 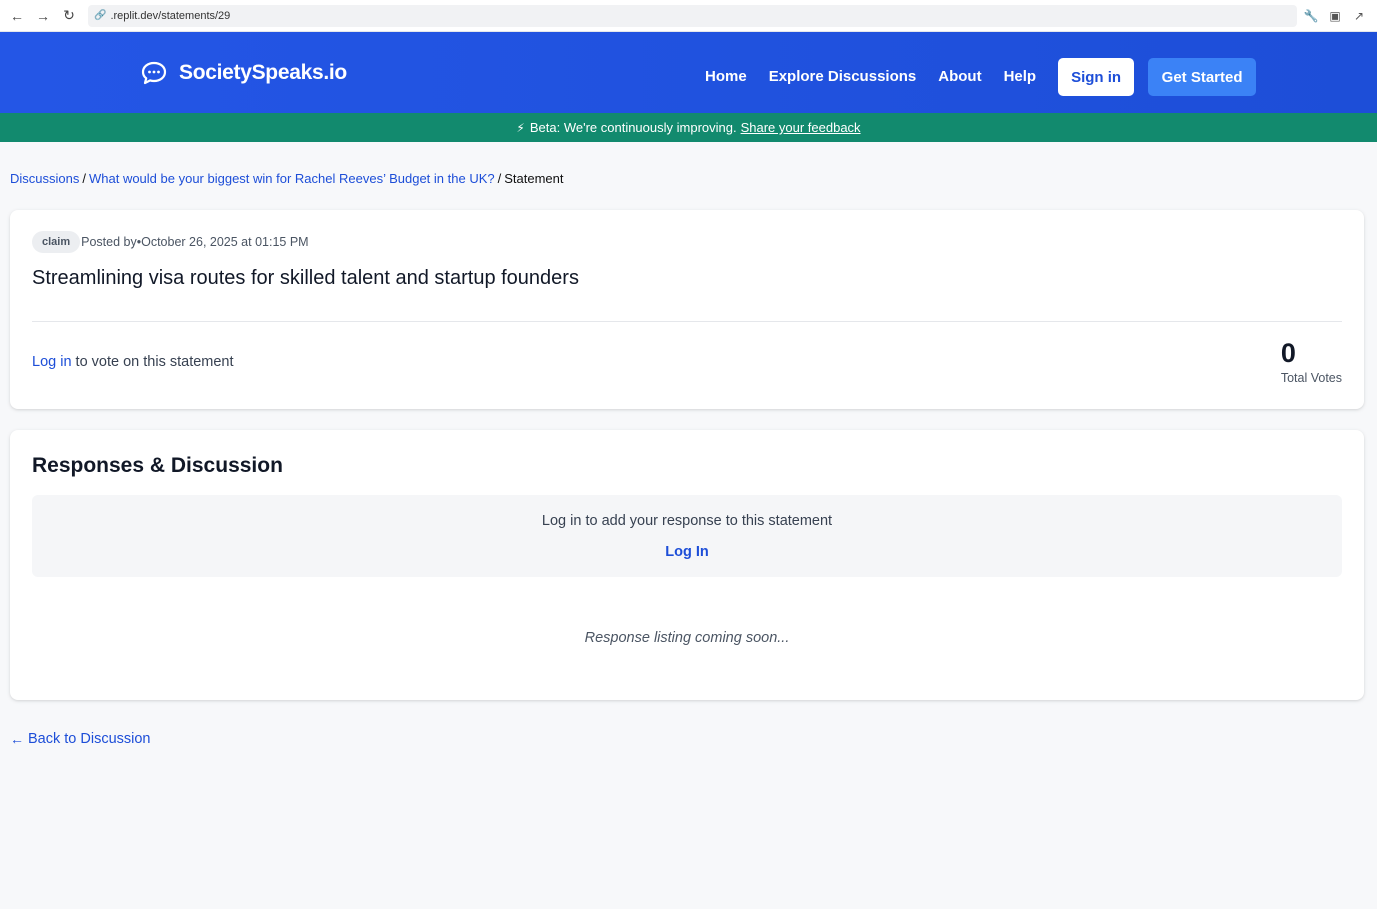 I want to click on nav-help: Help, so click(x=1020, y=77).